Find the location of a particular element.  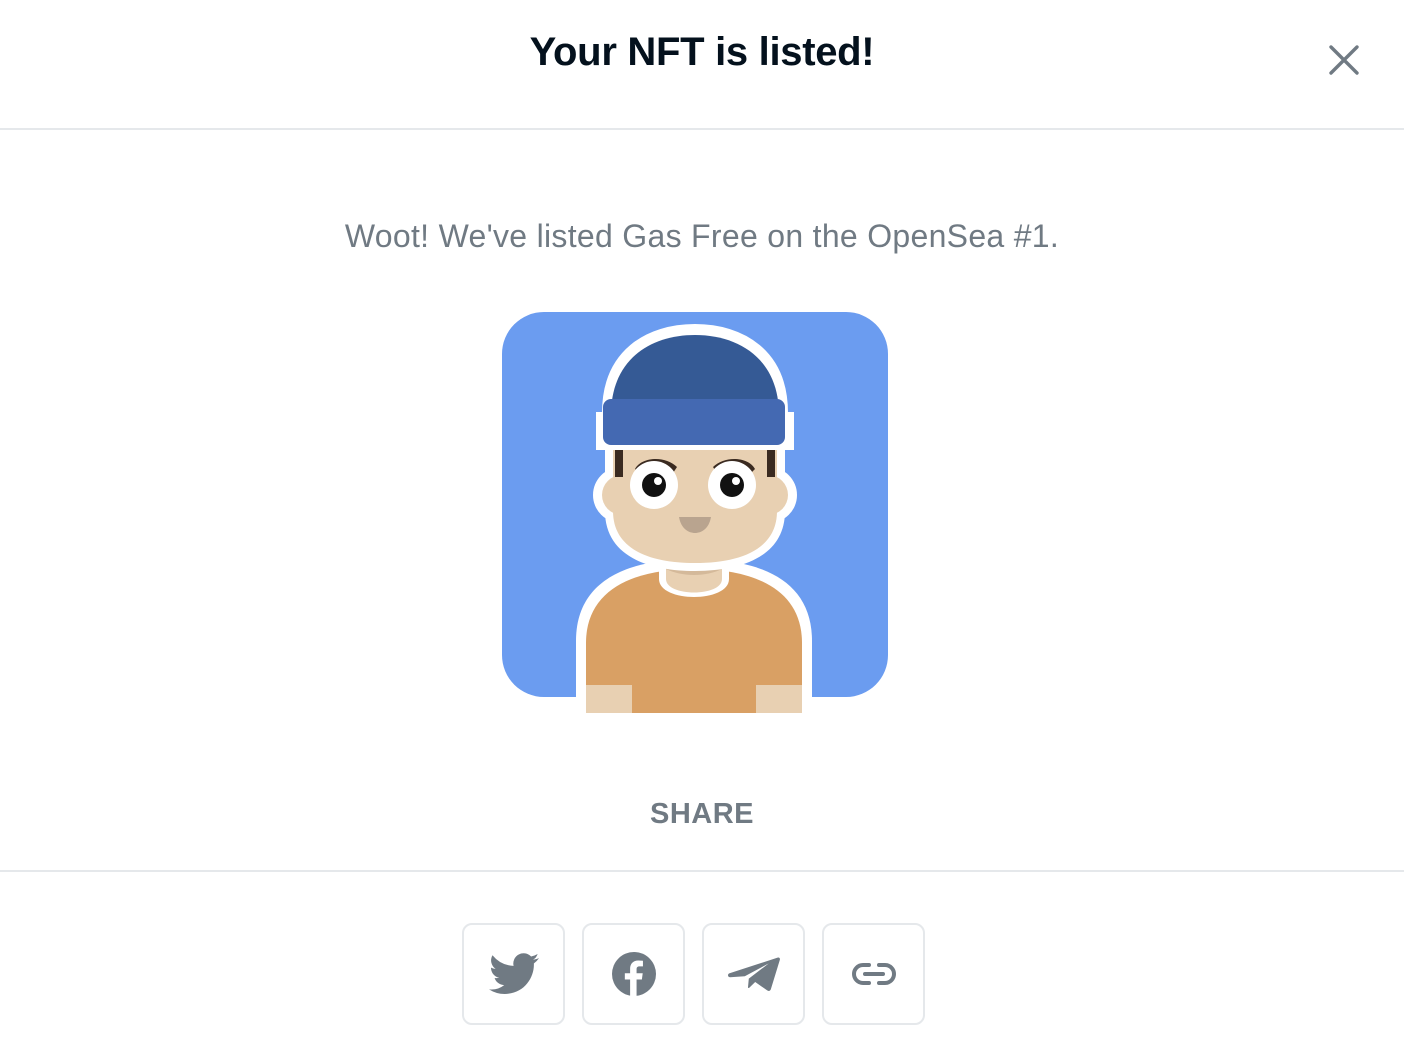

copy-link-button is located at coordinates (873, 974).